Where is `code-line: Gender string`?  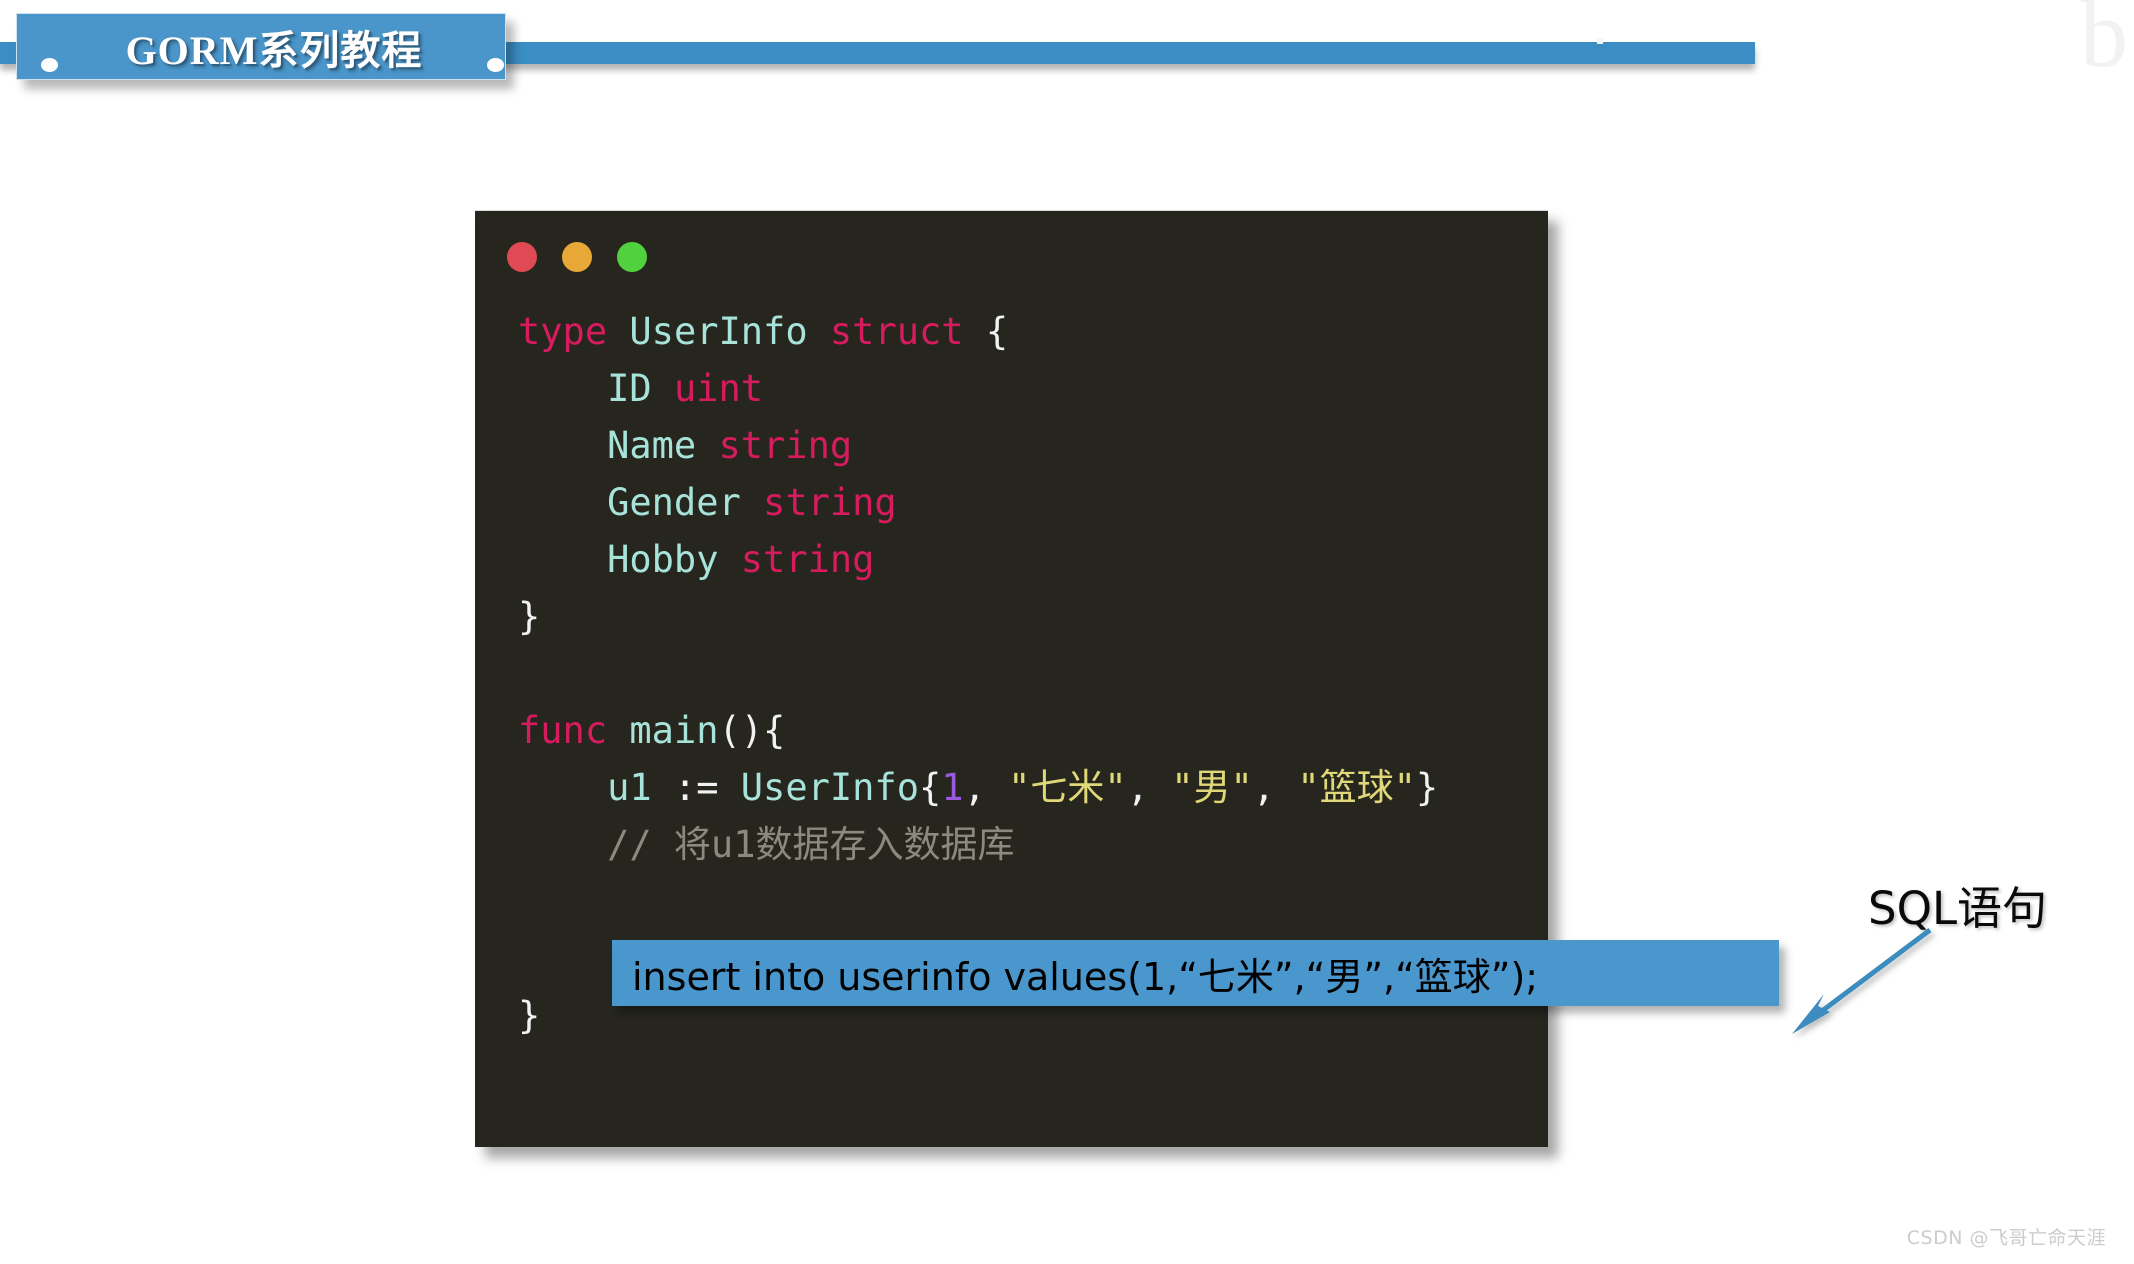 code-line: Gender string is located at coordinates (1011, 502).